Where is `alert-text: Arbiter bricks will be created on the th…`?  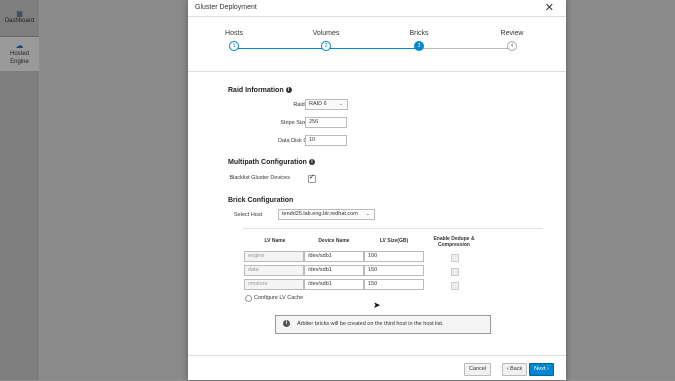 alert-text: Arbiter bricks will be created on the th… is located at coordinates (370, 324).